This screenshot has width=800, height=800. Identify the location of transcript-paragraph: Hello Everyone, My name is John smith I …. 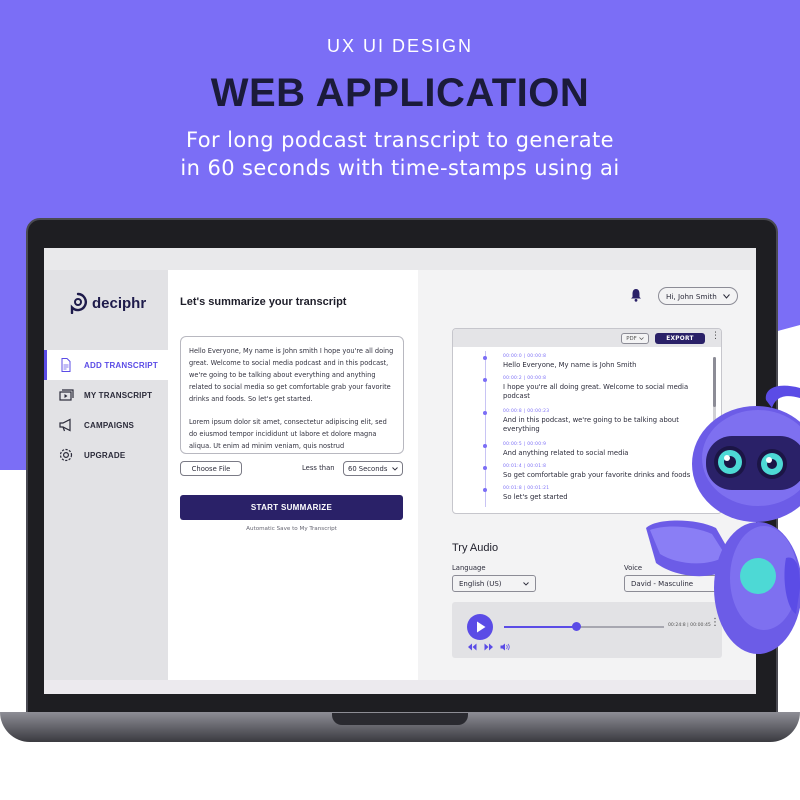
(291, 375).